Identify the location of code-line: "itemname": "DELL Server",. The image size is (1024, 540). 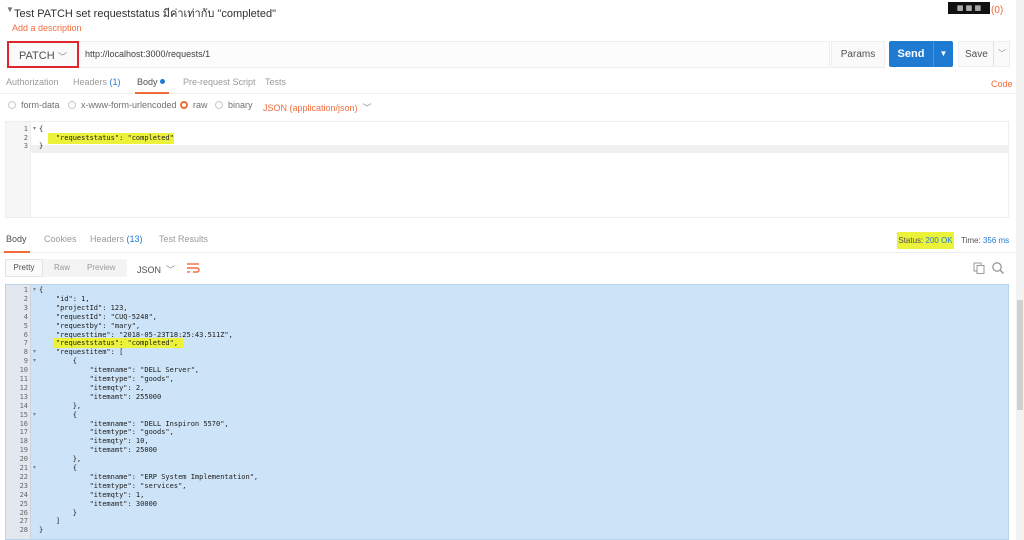
(119, 370).